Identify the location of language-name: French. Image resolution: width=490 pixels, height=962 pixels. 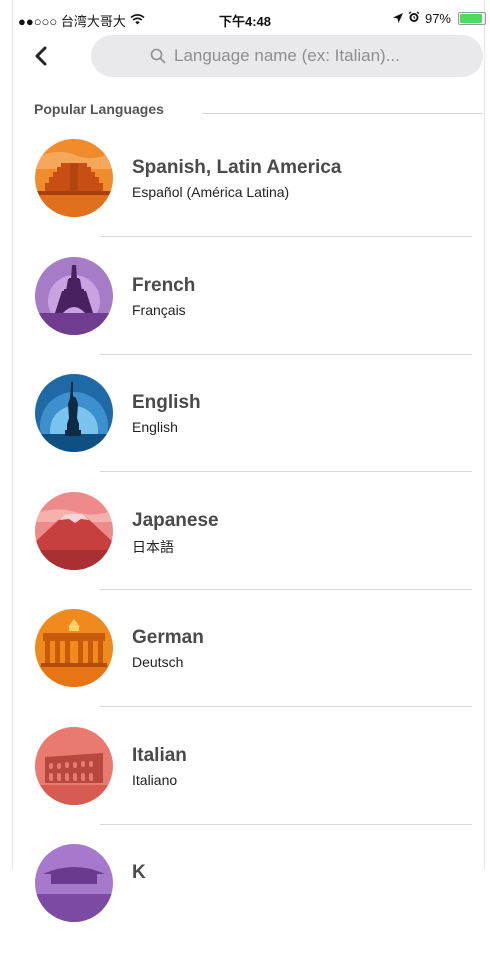
(164, 285).